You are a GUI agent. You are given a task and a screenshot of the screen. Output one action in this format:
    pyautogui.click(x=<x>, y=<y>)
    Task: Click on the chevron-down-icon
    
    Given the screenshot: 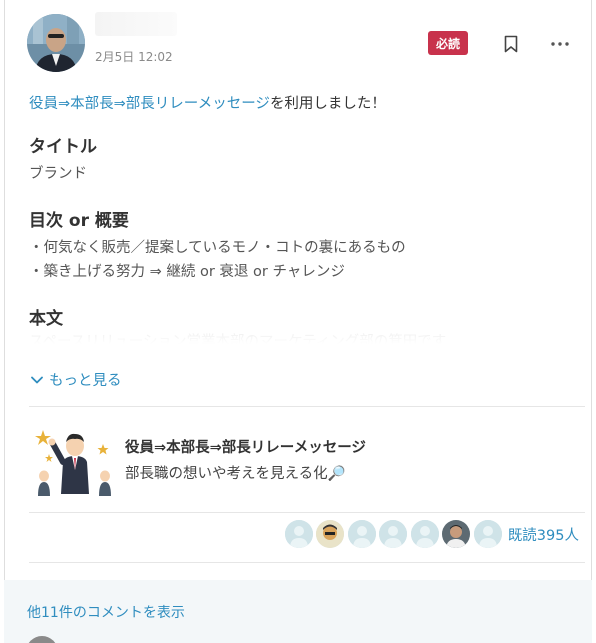 What is the action you would take?
    pyautogui.click(x=37, y=379)
    